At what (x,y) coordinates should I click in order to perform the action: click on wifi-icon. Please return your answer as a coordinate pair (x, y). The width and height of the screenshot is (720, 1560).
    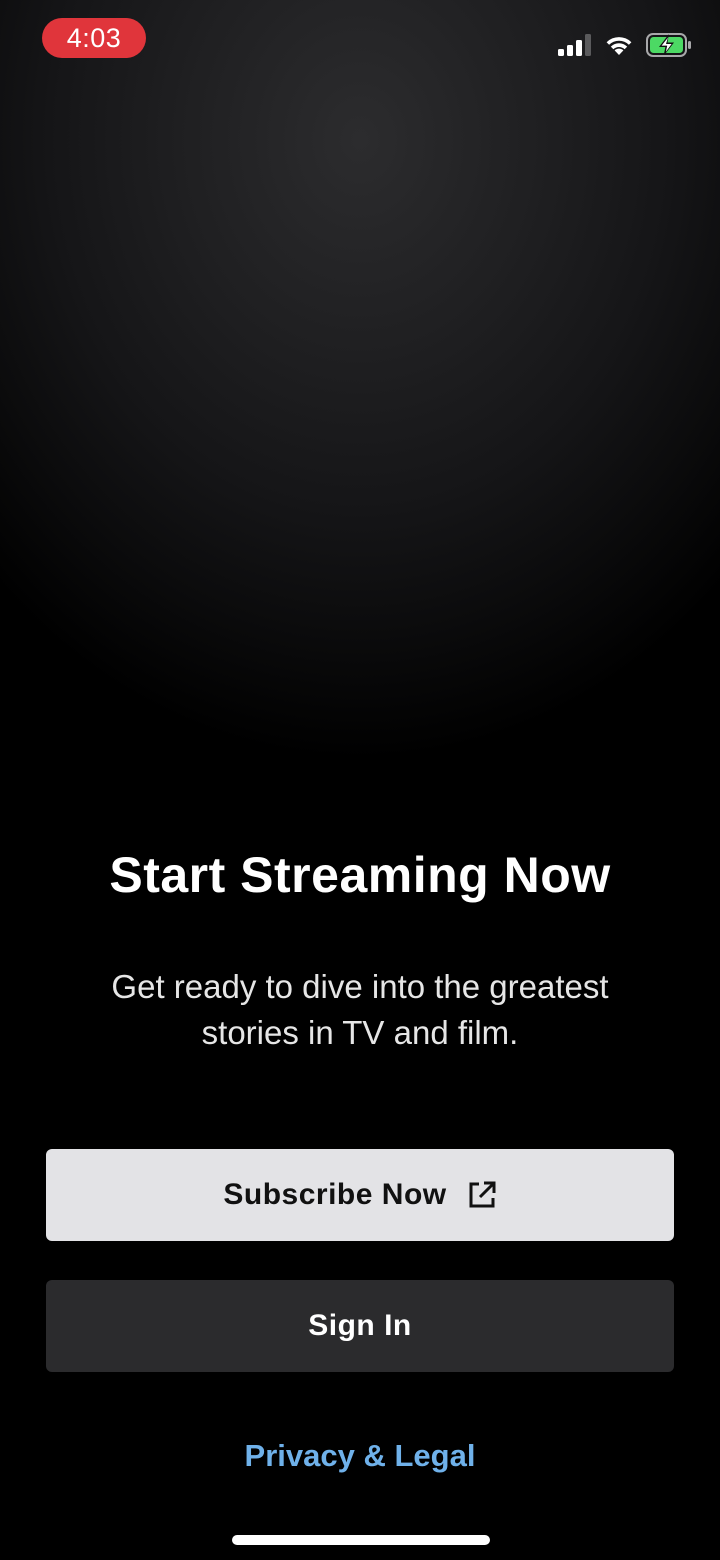
    Looking at the image, I should click on (619, 45).